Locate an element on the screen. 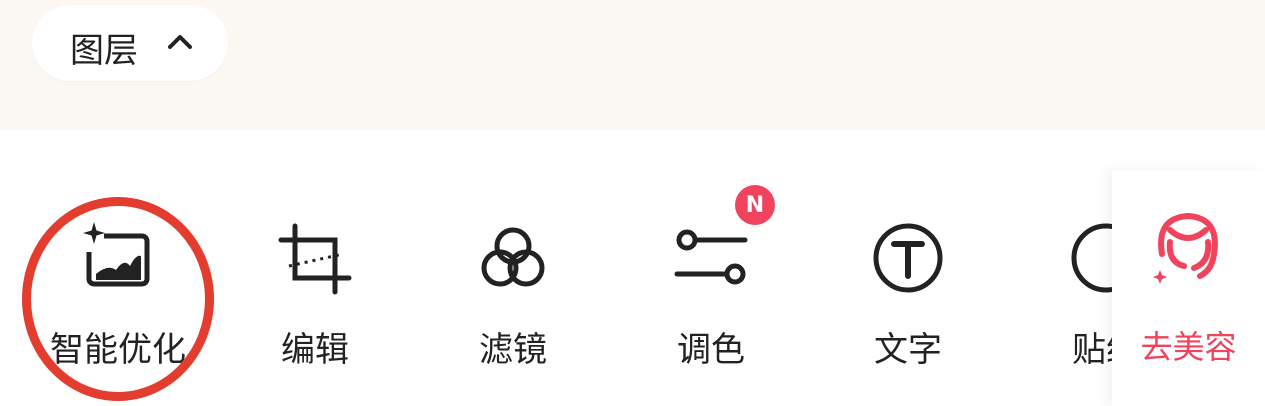  tool-label: 智能优化 is located at coordinates (118, 350).